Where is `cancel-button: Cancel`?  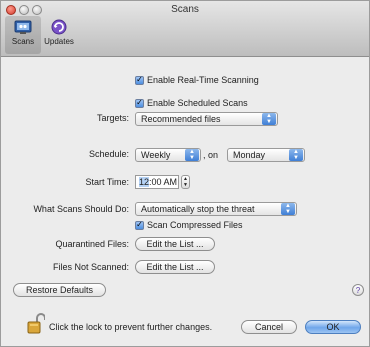 cancel-button: Cancel is located at coordinates (269, 327).